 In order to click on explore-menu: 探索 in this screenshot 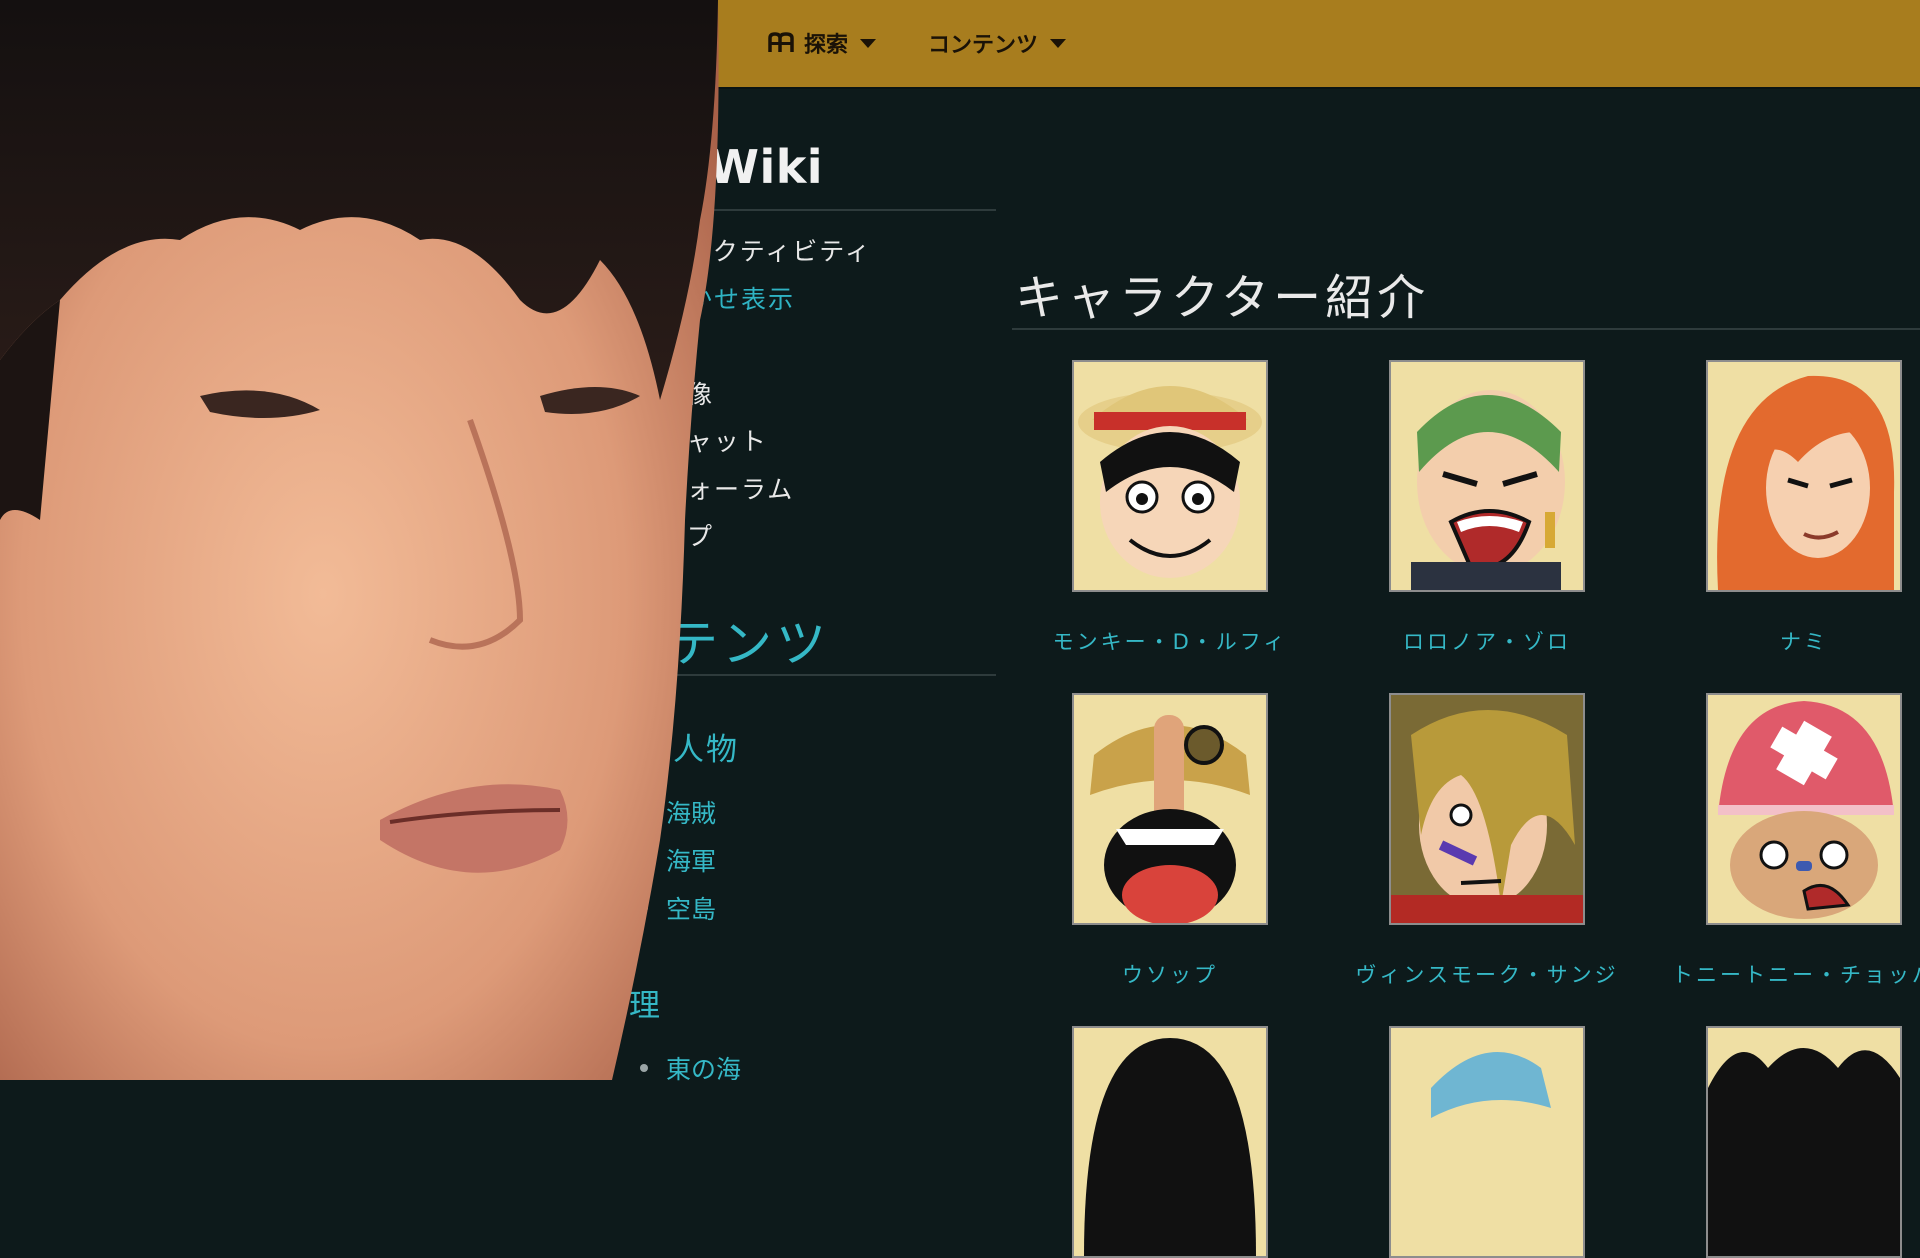, I will do `click(822, 43)`.